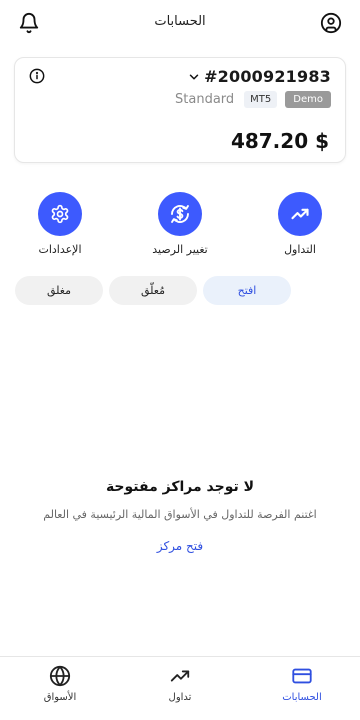 This screenshot has height=720, width=360. I want to click on top-bar: الحسابات, so click(180, 23).